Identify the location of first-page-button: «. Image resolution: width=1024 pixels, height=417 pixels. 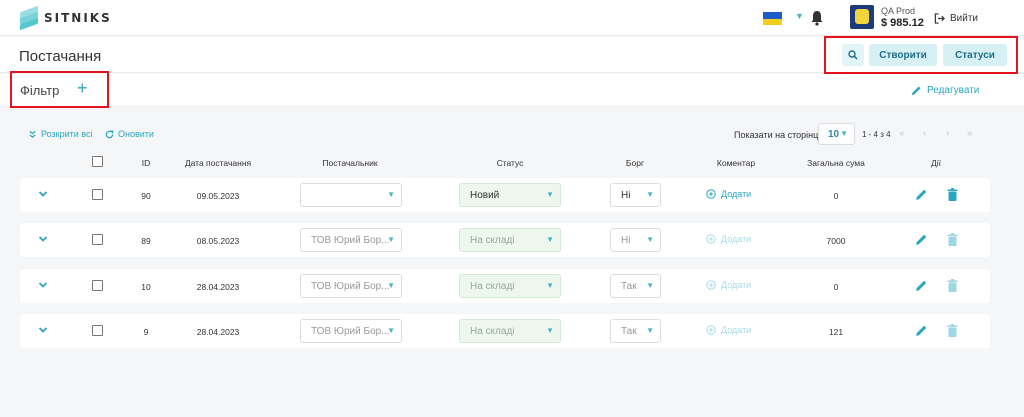
(902, 133).